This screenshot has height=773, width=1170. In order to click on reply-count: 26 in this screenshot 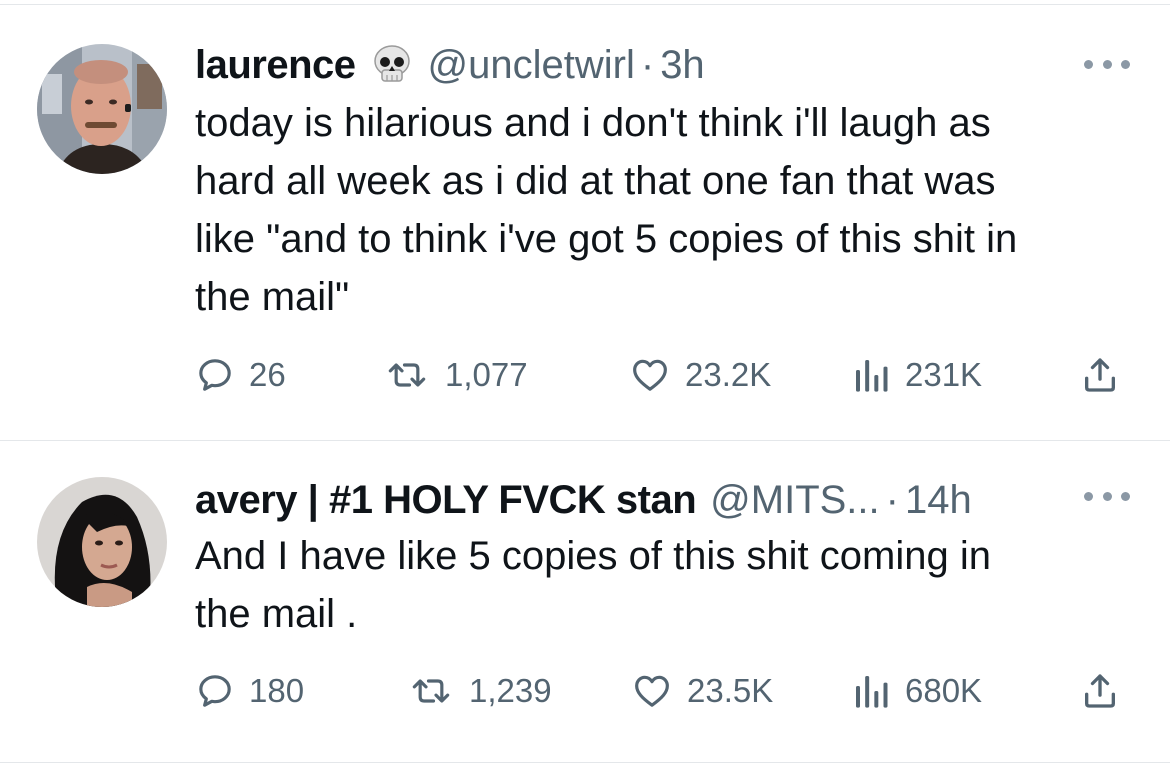, I will do `click(267, 374)`.